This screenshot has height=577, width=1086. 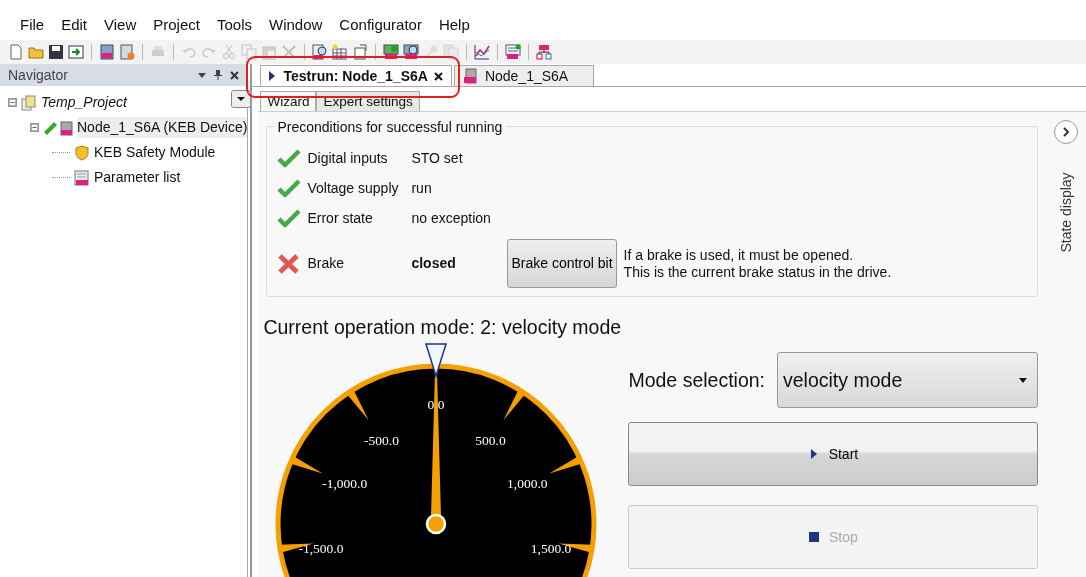 What do you see at coordinates (757, 263) in the screenshot?
I see `note-text: If a brake is used, it must be opened. This is the current brake status in the drive.` at bounding box center [757, 263].